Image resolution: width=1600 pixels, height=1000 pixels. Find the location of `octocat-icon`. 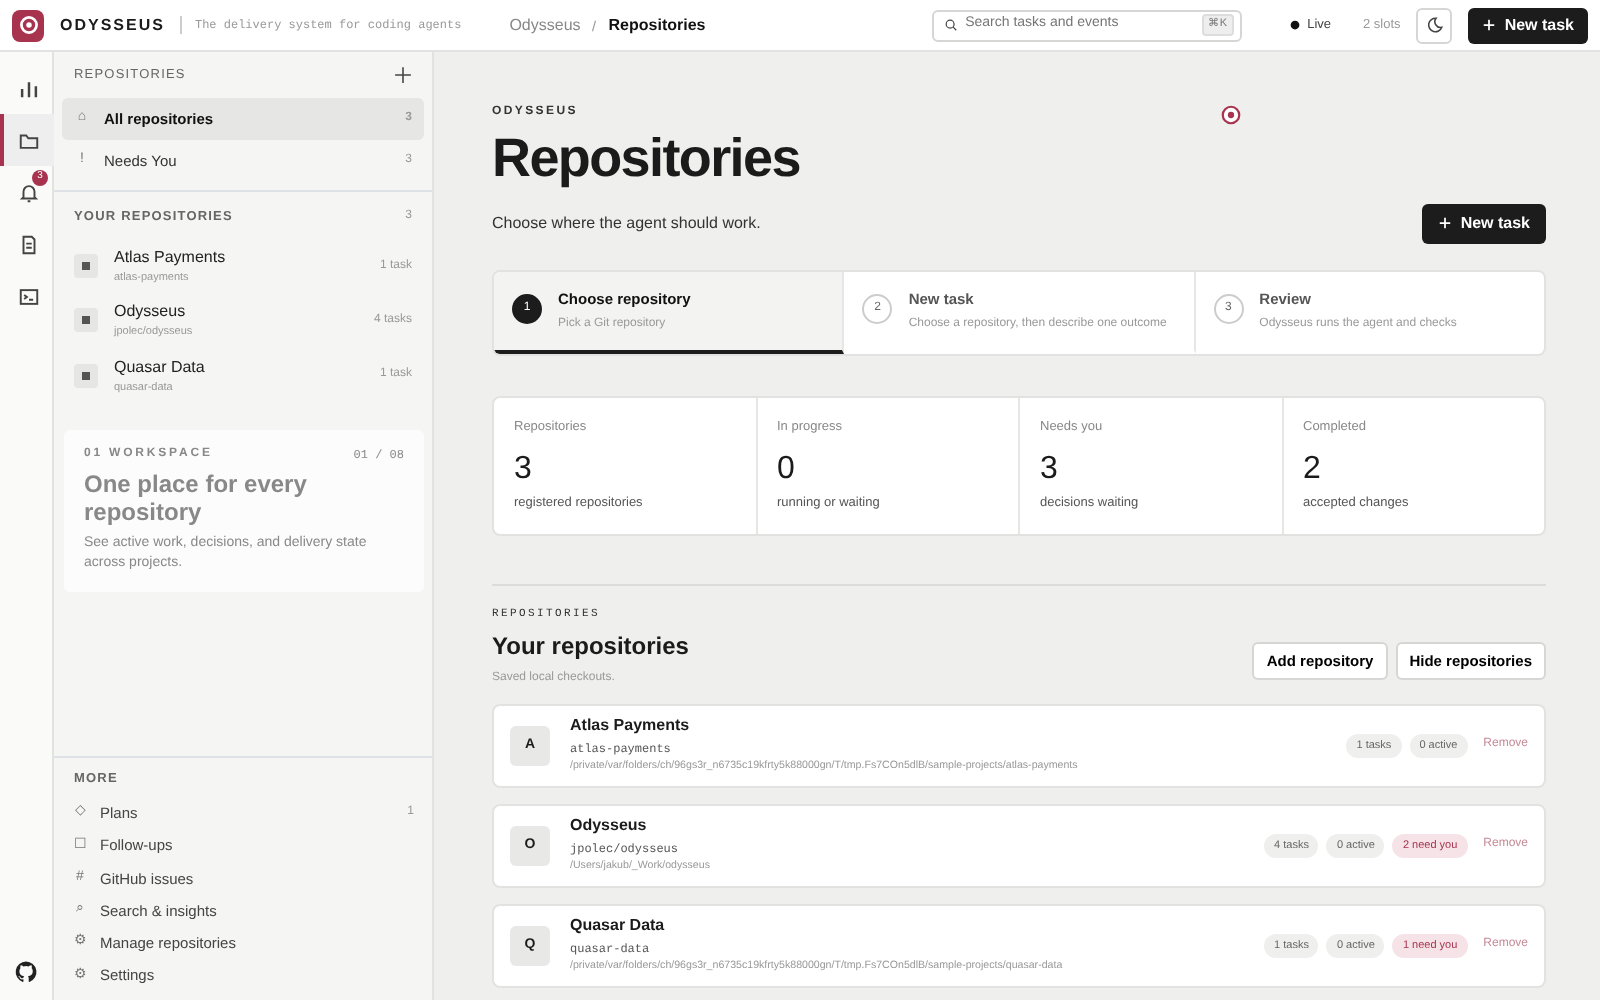

octocat-icon is located at coordinates (26, 972).